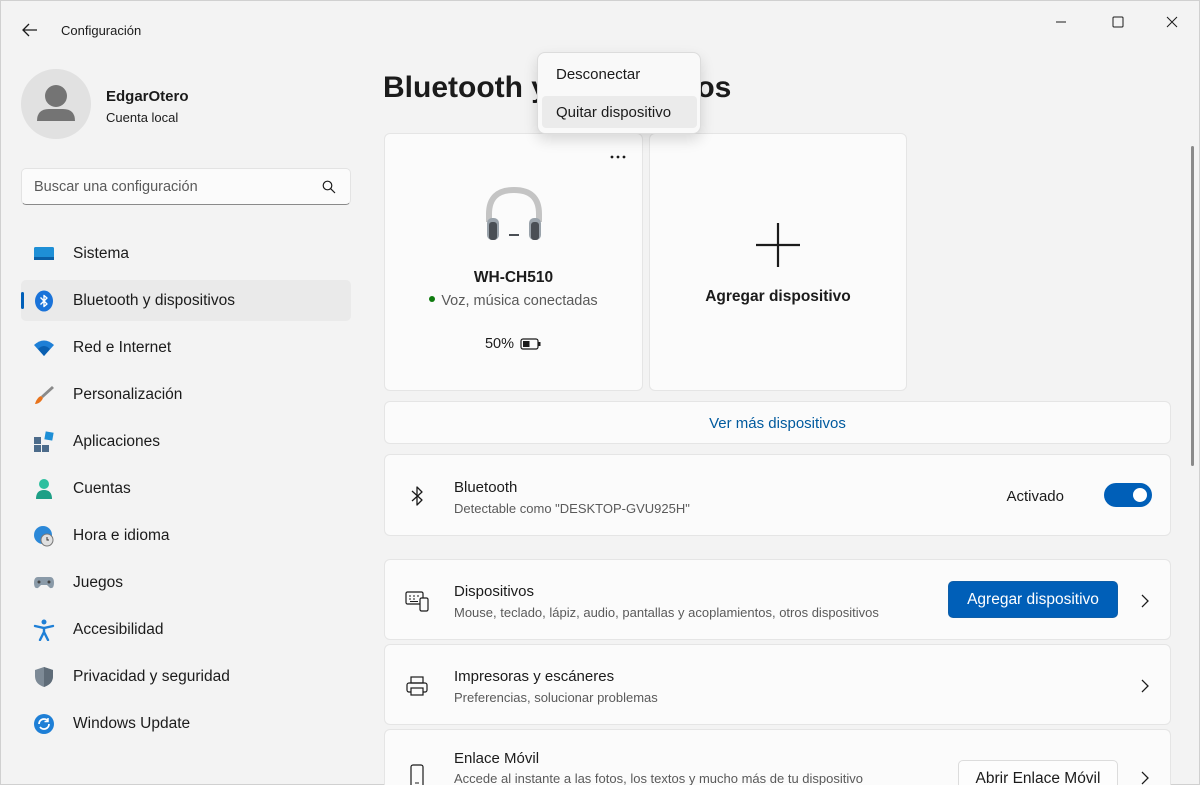 The height and width of the screenshot is (785, 1200). I want to click on bluetooth-title: Bluetooth, so click(486, 487).